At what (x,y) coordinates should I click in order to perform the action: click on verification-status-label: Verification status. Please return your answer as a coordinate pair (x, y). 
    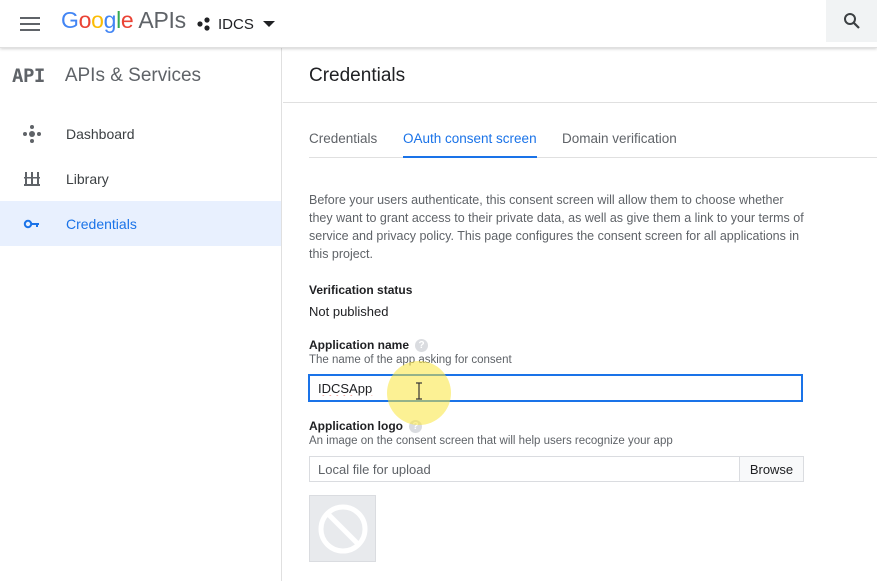
    Looking at the image, I should click on (361, 290).